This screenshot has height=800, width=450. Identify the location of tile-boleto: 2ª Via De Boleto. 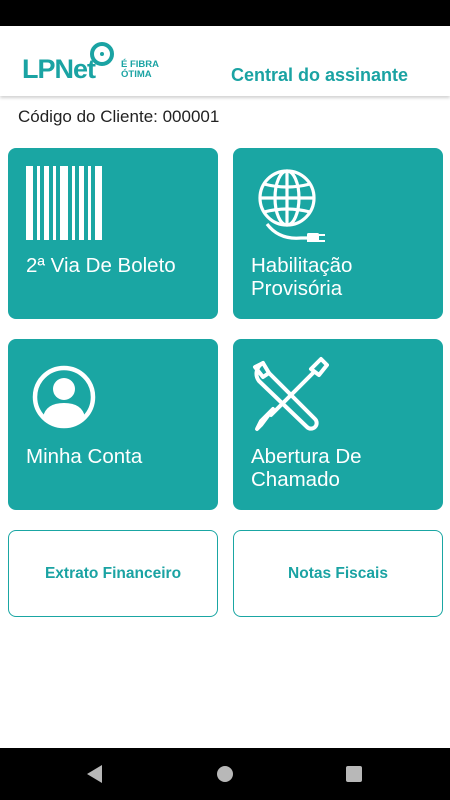
(113, 233).